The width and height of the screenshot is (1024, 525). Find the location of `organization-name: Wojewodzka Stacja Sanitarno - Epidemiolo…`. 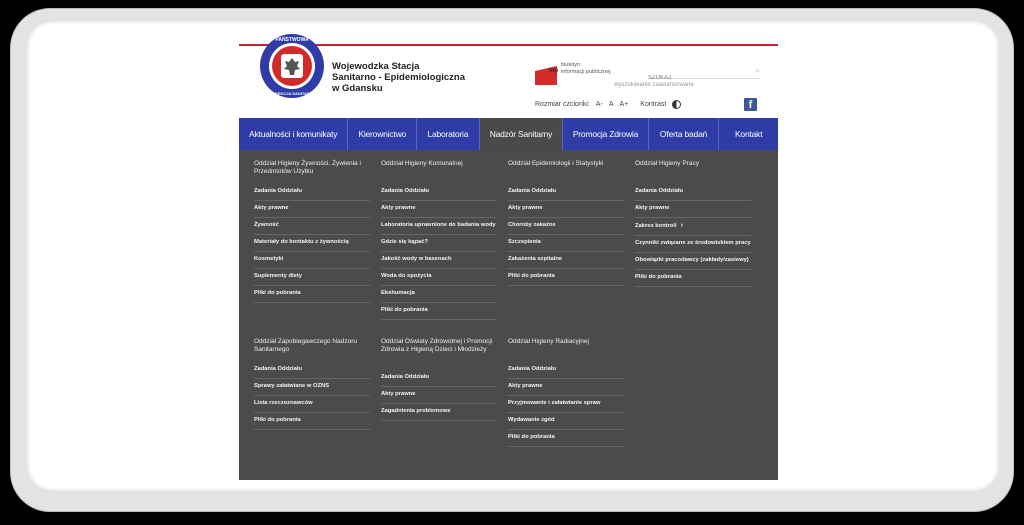

organization-name: Wojewodzka Stacja Sanitarno - Epidemiolo… is located at coordinates (398, 77).